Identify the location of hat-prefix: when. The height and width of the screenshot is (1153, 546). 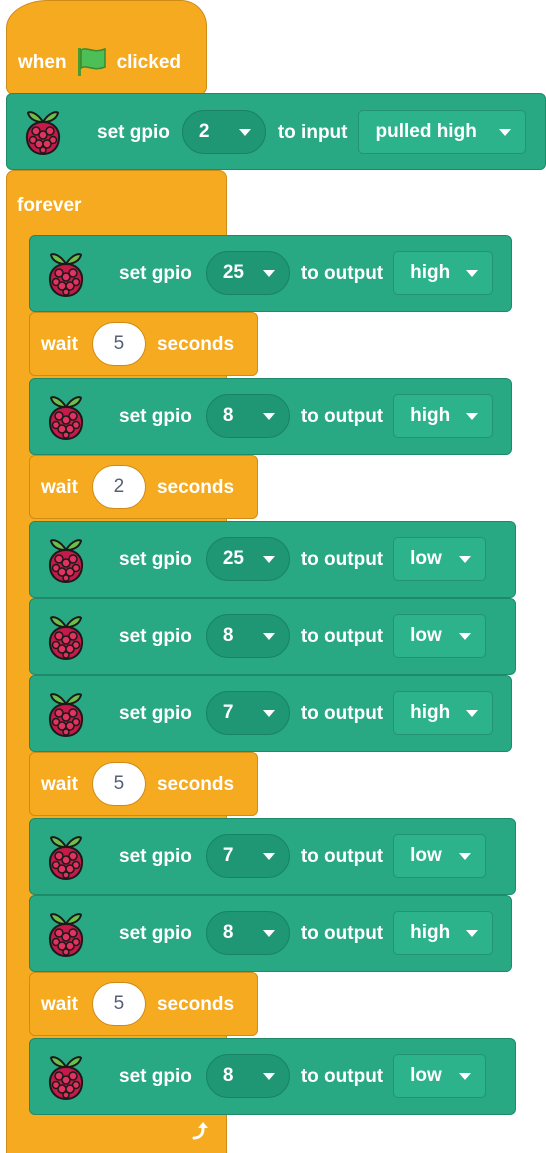
(42, 62).